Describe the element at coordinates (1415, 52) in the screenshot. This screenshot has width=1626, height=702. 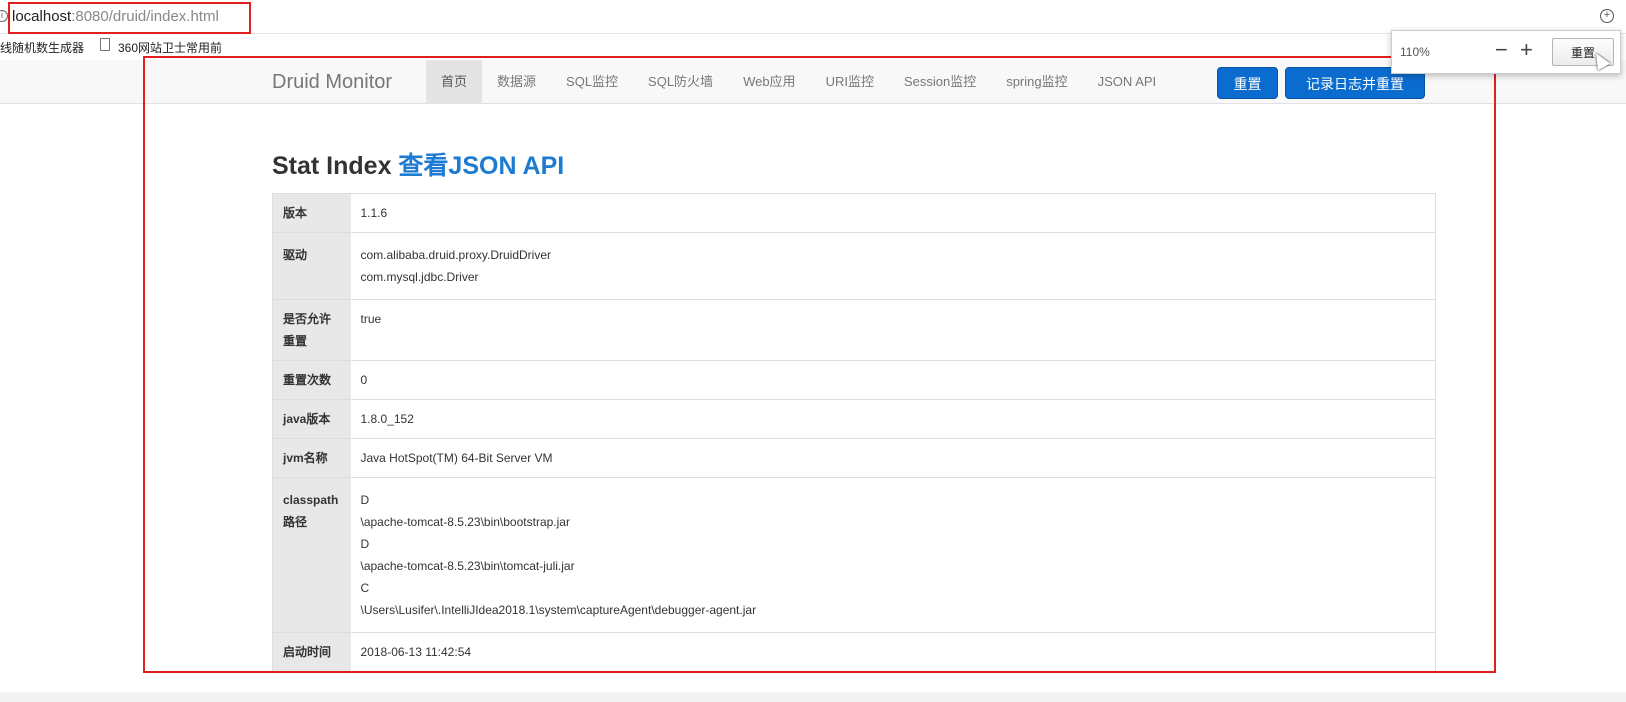
I see `zoom-level: 110%` at that location.